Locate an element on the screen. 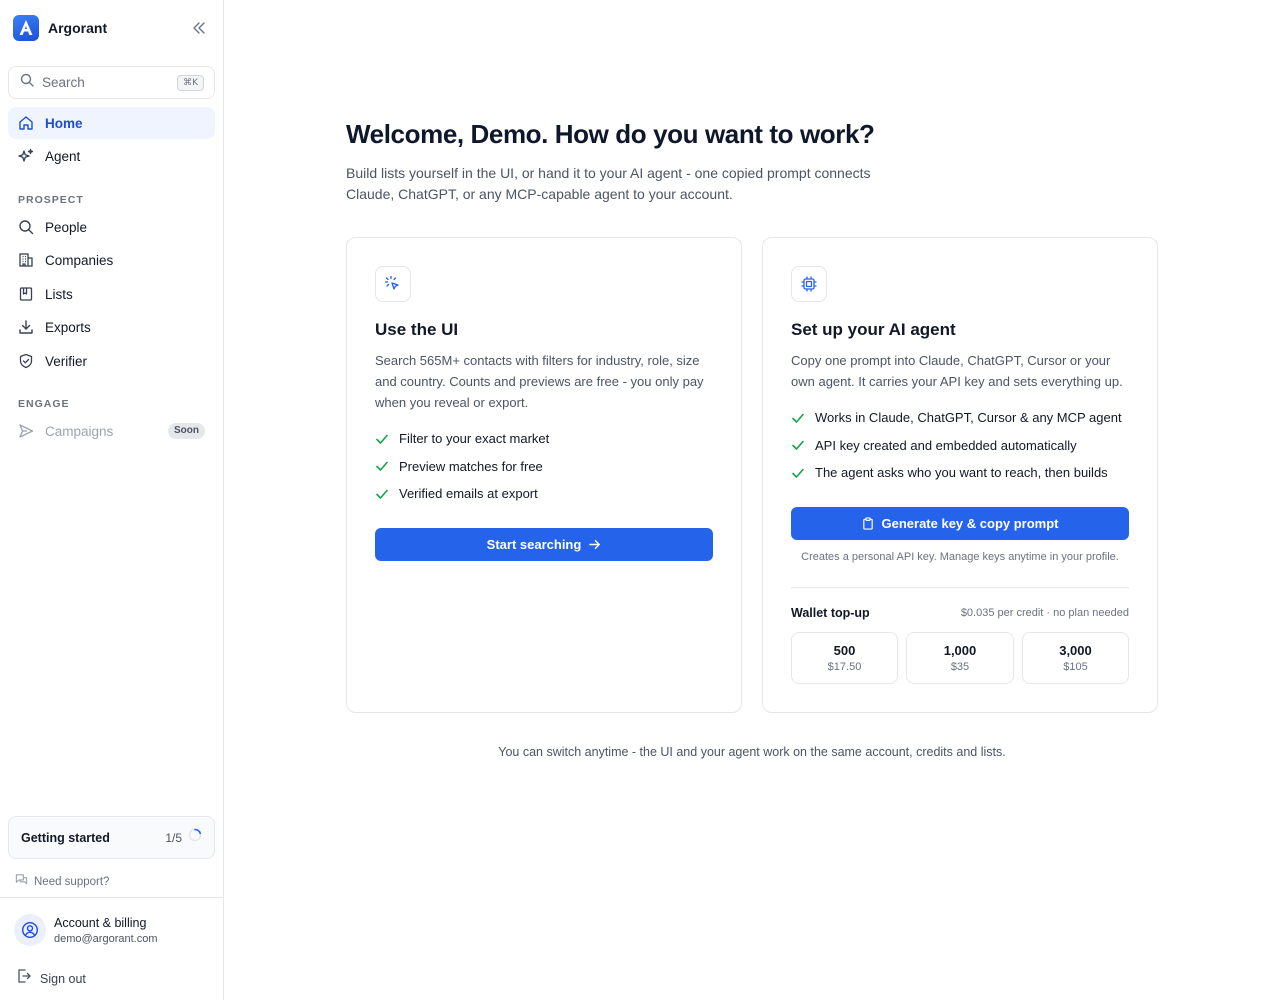  topup-credits: 500 is located at coordinates (844, 650).